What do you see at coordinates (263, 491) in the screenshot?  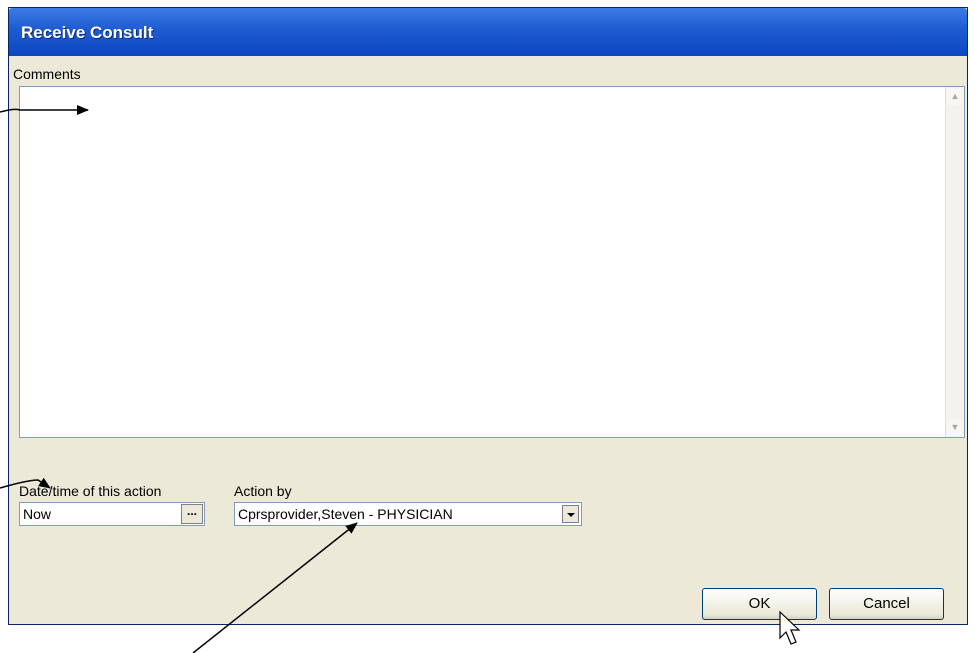 I see `action-by-label: Action by` at bounding box center [263, 491].